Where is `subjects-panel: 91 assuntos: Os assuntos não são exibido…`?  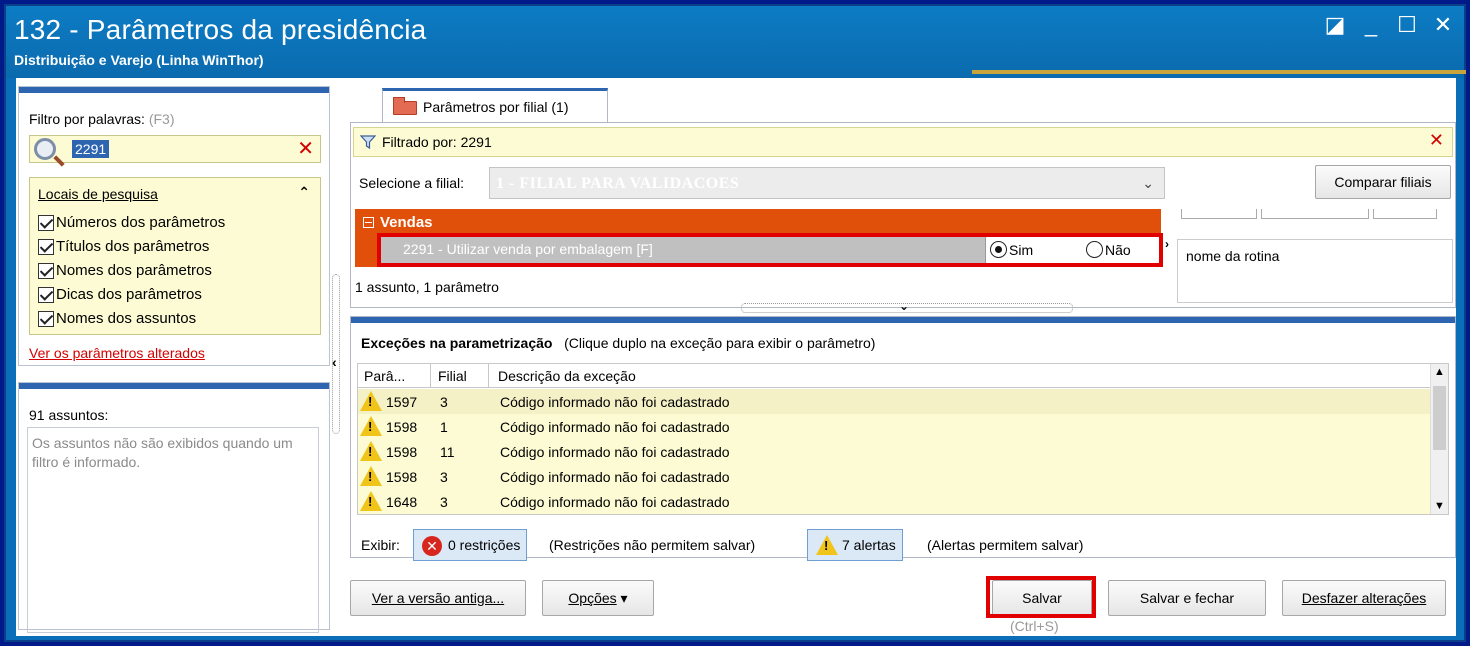 subjects-panel: 91 assuntos: Os assuntos não são exibido… is located at coordinates (174, 507).